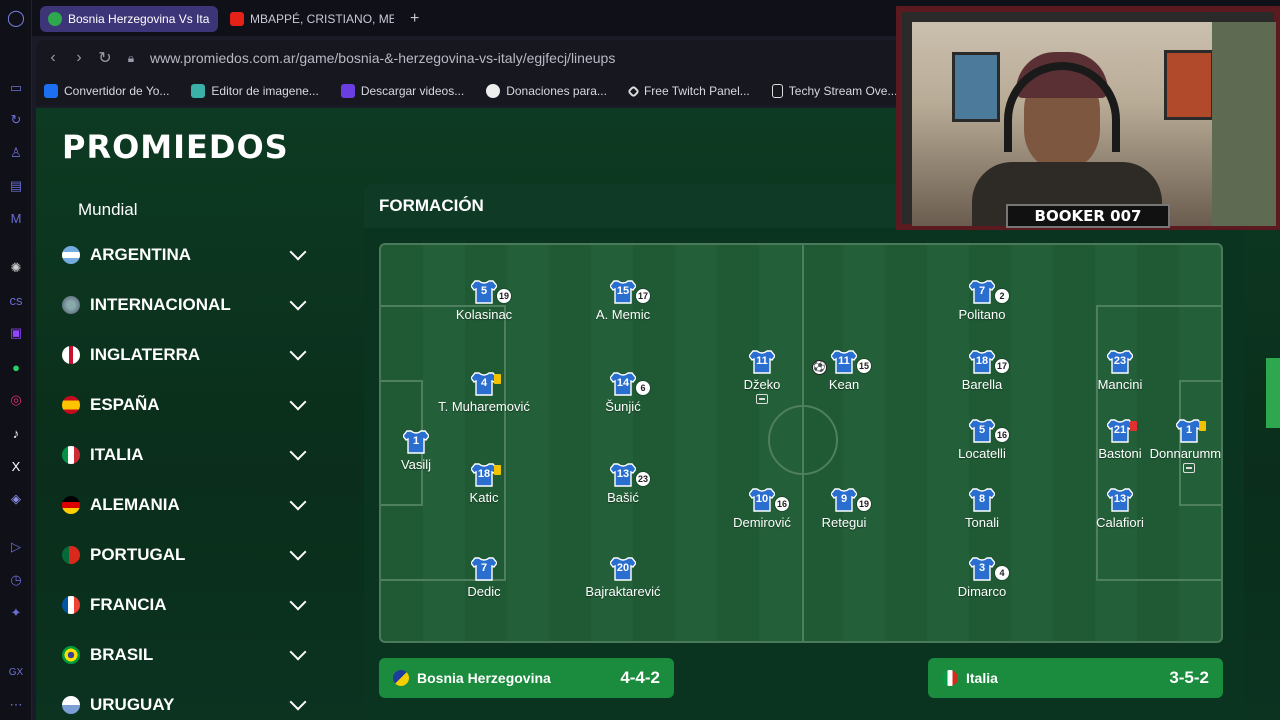 The image size is (1280, 720). I want to click on league-item-francia: FRANCIA, so click(187, 605).